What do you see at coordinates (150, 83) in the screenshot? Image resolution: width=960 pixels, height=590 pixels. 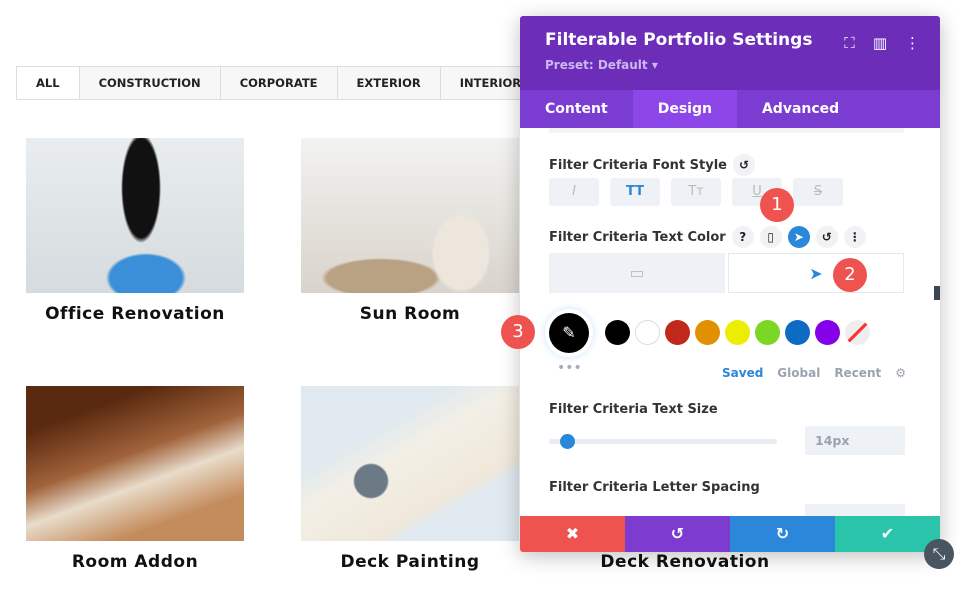 I see `filter-construction: CONSTRUCTION` at bounding box center [150, 83].